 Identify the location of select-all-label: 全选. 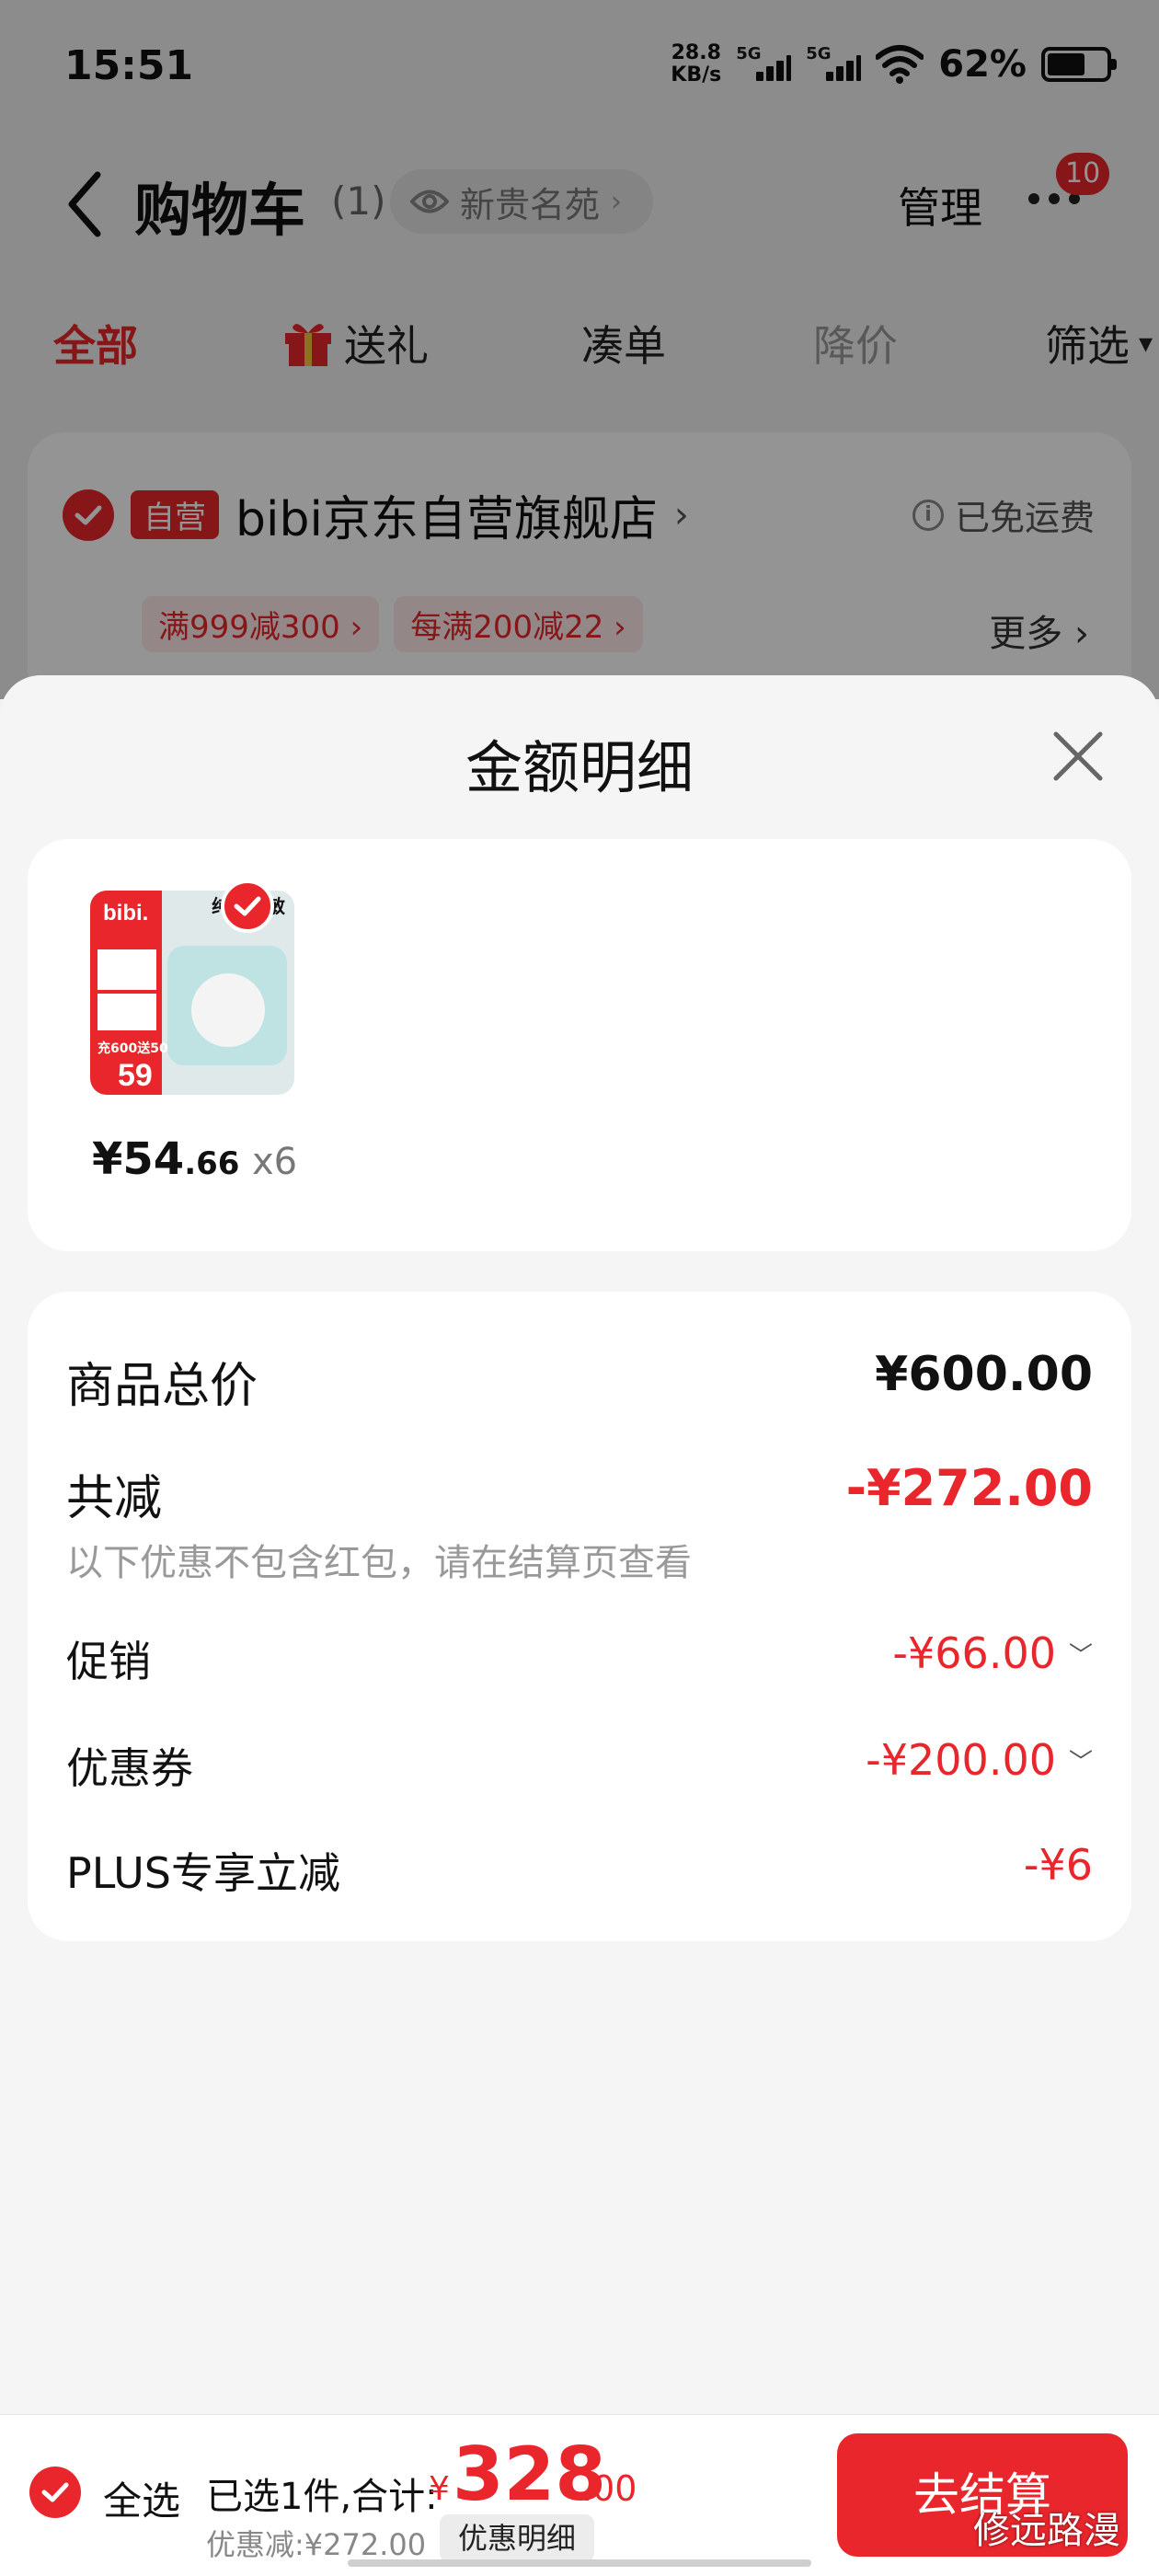
(141, 2498).